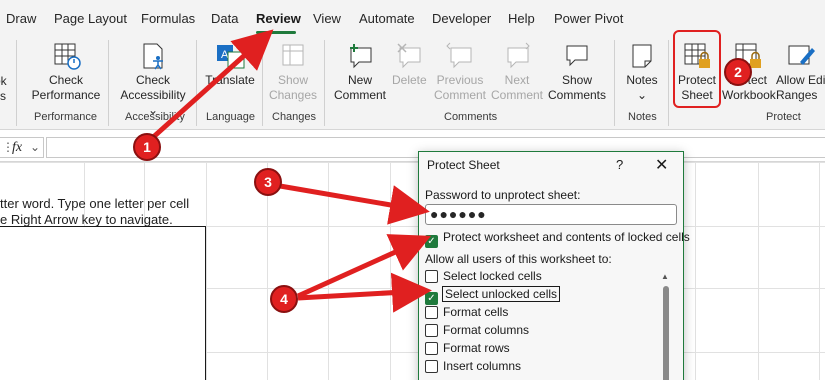  What do you see at coordinates (518, 55) in the screenshot?
I see `next-comment-icon` at bounding box center [518, 55].